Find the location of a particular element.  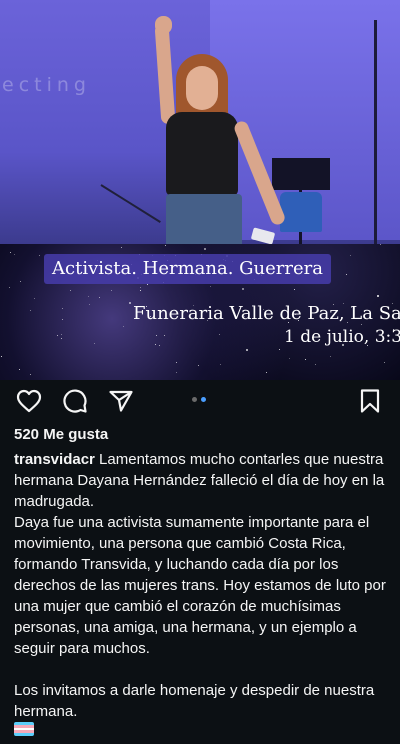

stage-text: ecting is located at coordinates (46, 85).